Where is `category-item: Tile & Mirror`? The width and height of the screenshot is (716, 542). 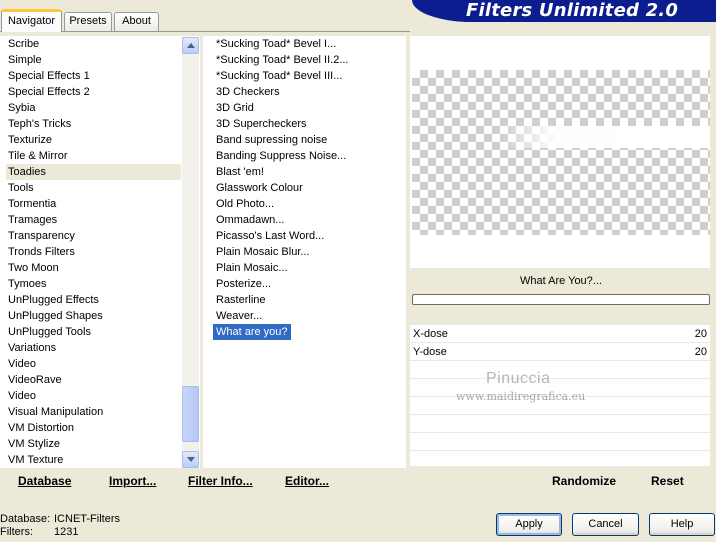
category-item: Tile & Mirror is located at coordinates (93, 156).